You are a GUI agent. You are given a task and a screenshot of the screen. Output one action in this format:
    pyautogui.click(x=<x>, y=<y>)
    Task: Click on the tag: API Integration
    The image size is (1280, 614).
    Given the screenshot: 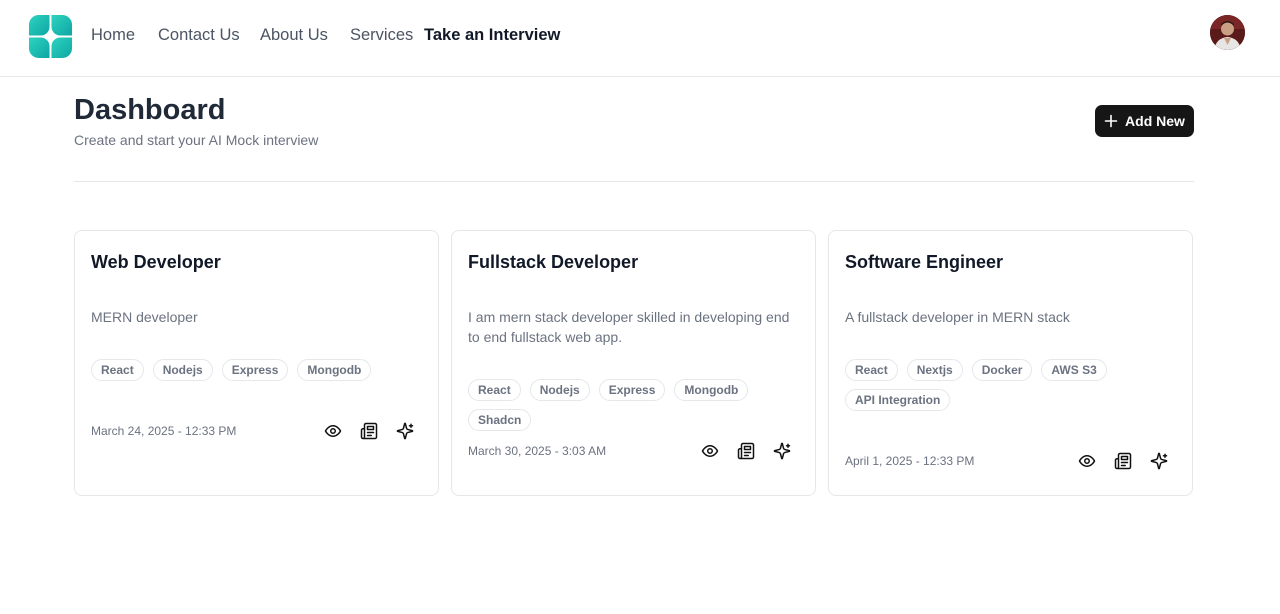 What is the action you would take?
    pyautogui.click(x=898, y=400)
    